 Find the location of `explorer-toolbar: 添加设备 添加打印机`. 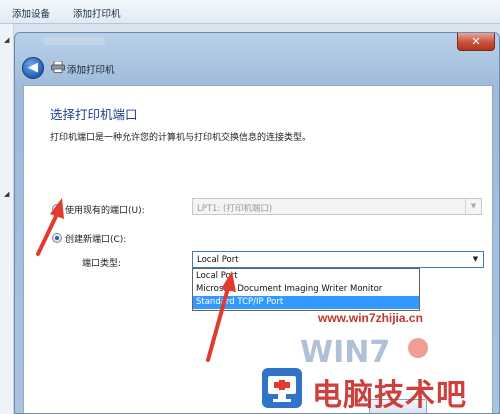

explorer-toolbar: 添加设备 添加打印机 is located at coordinates (250, 12).